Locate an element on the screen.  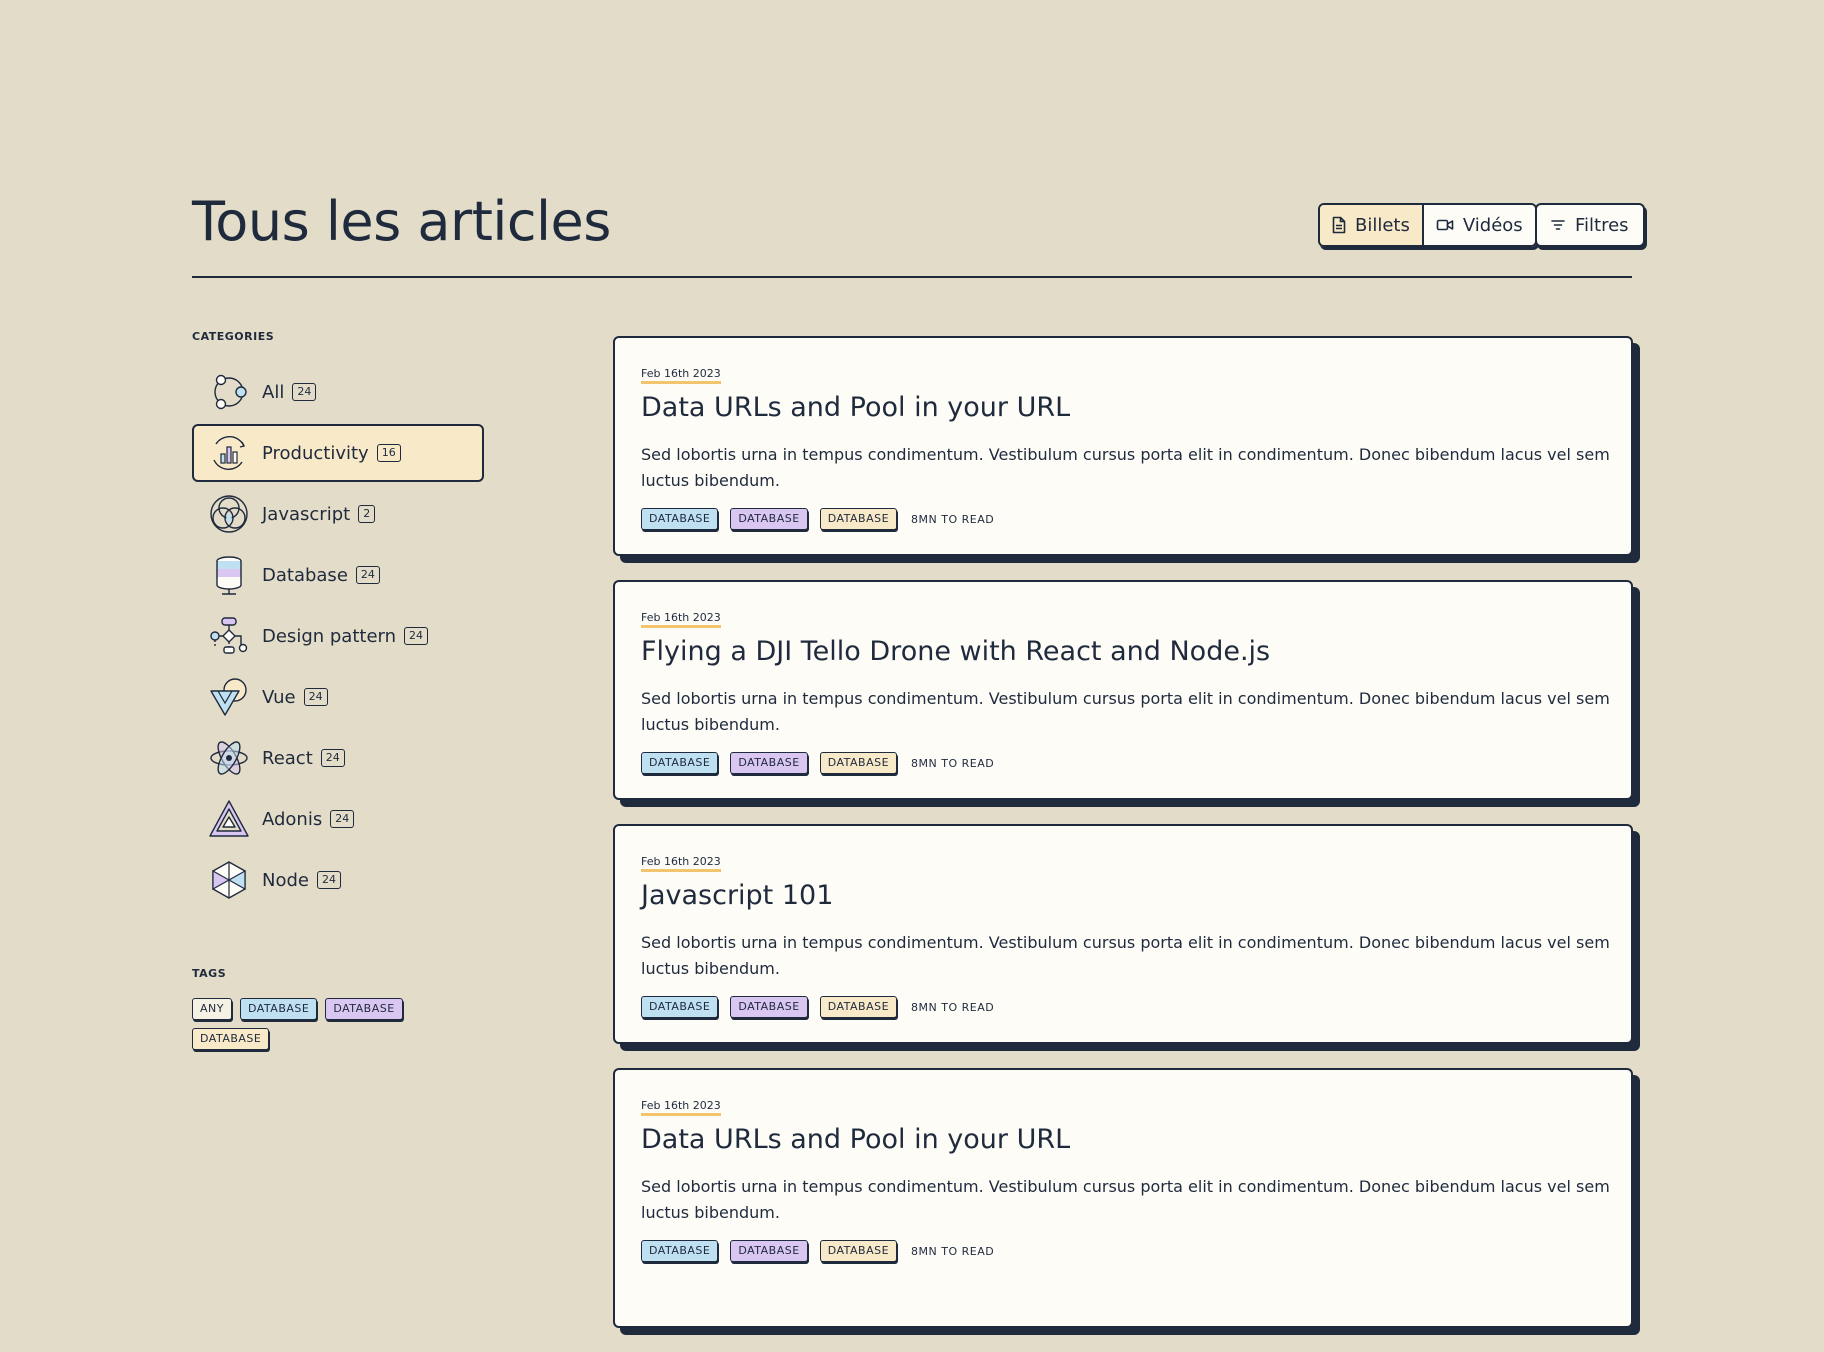
database-icon is located at coordinates (229, 575).